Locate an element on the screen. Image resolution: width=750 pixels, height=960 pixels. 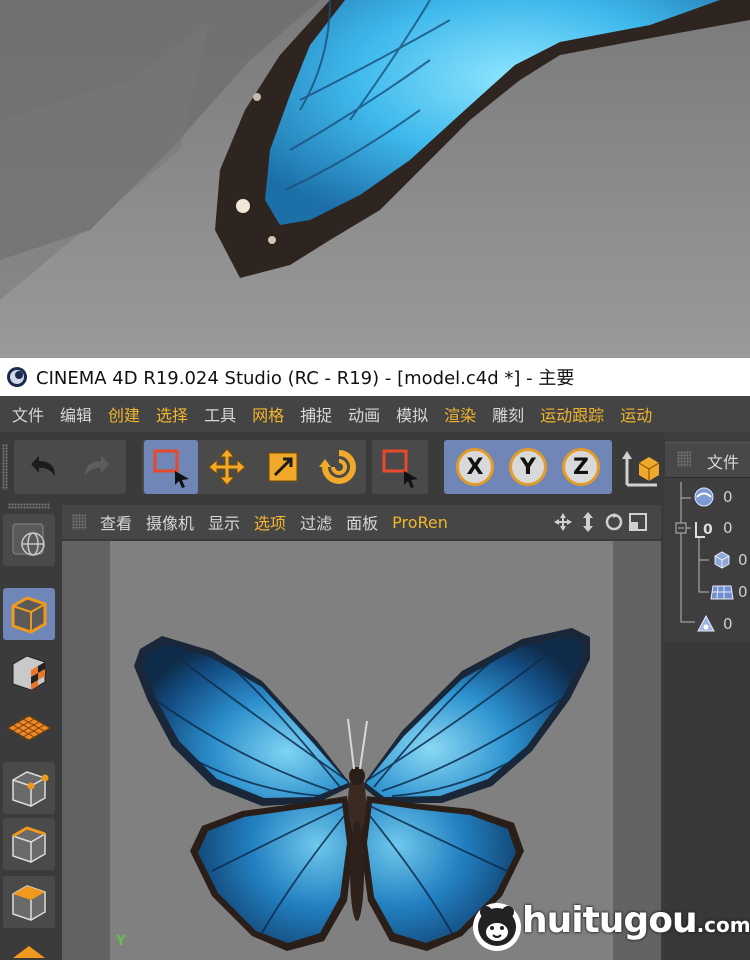
texture-mode-icon is located at coordinates (29, 673).